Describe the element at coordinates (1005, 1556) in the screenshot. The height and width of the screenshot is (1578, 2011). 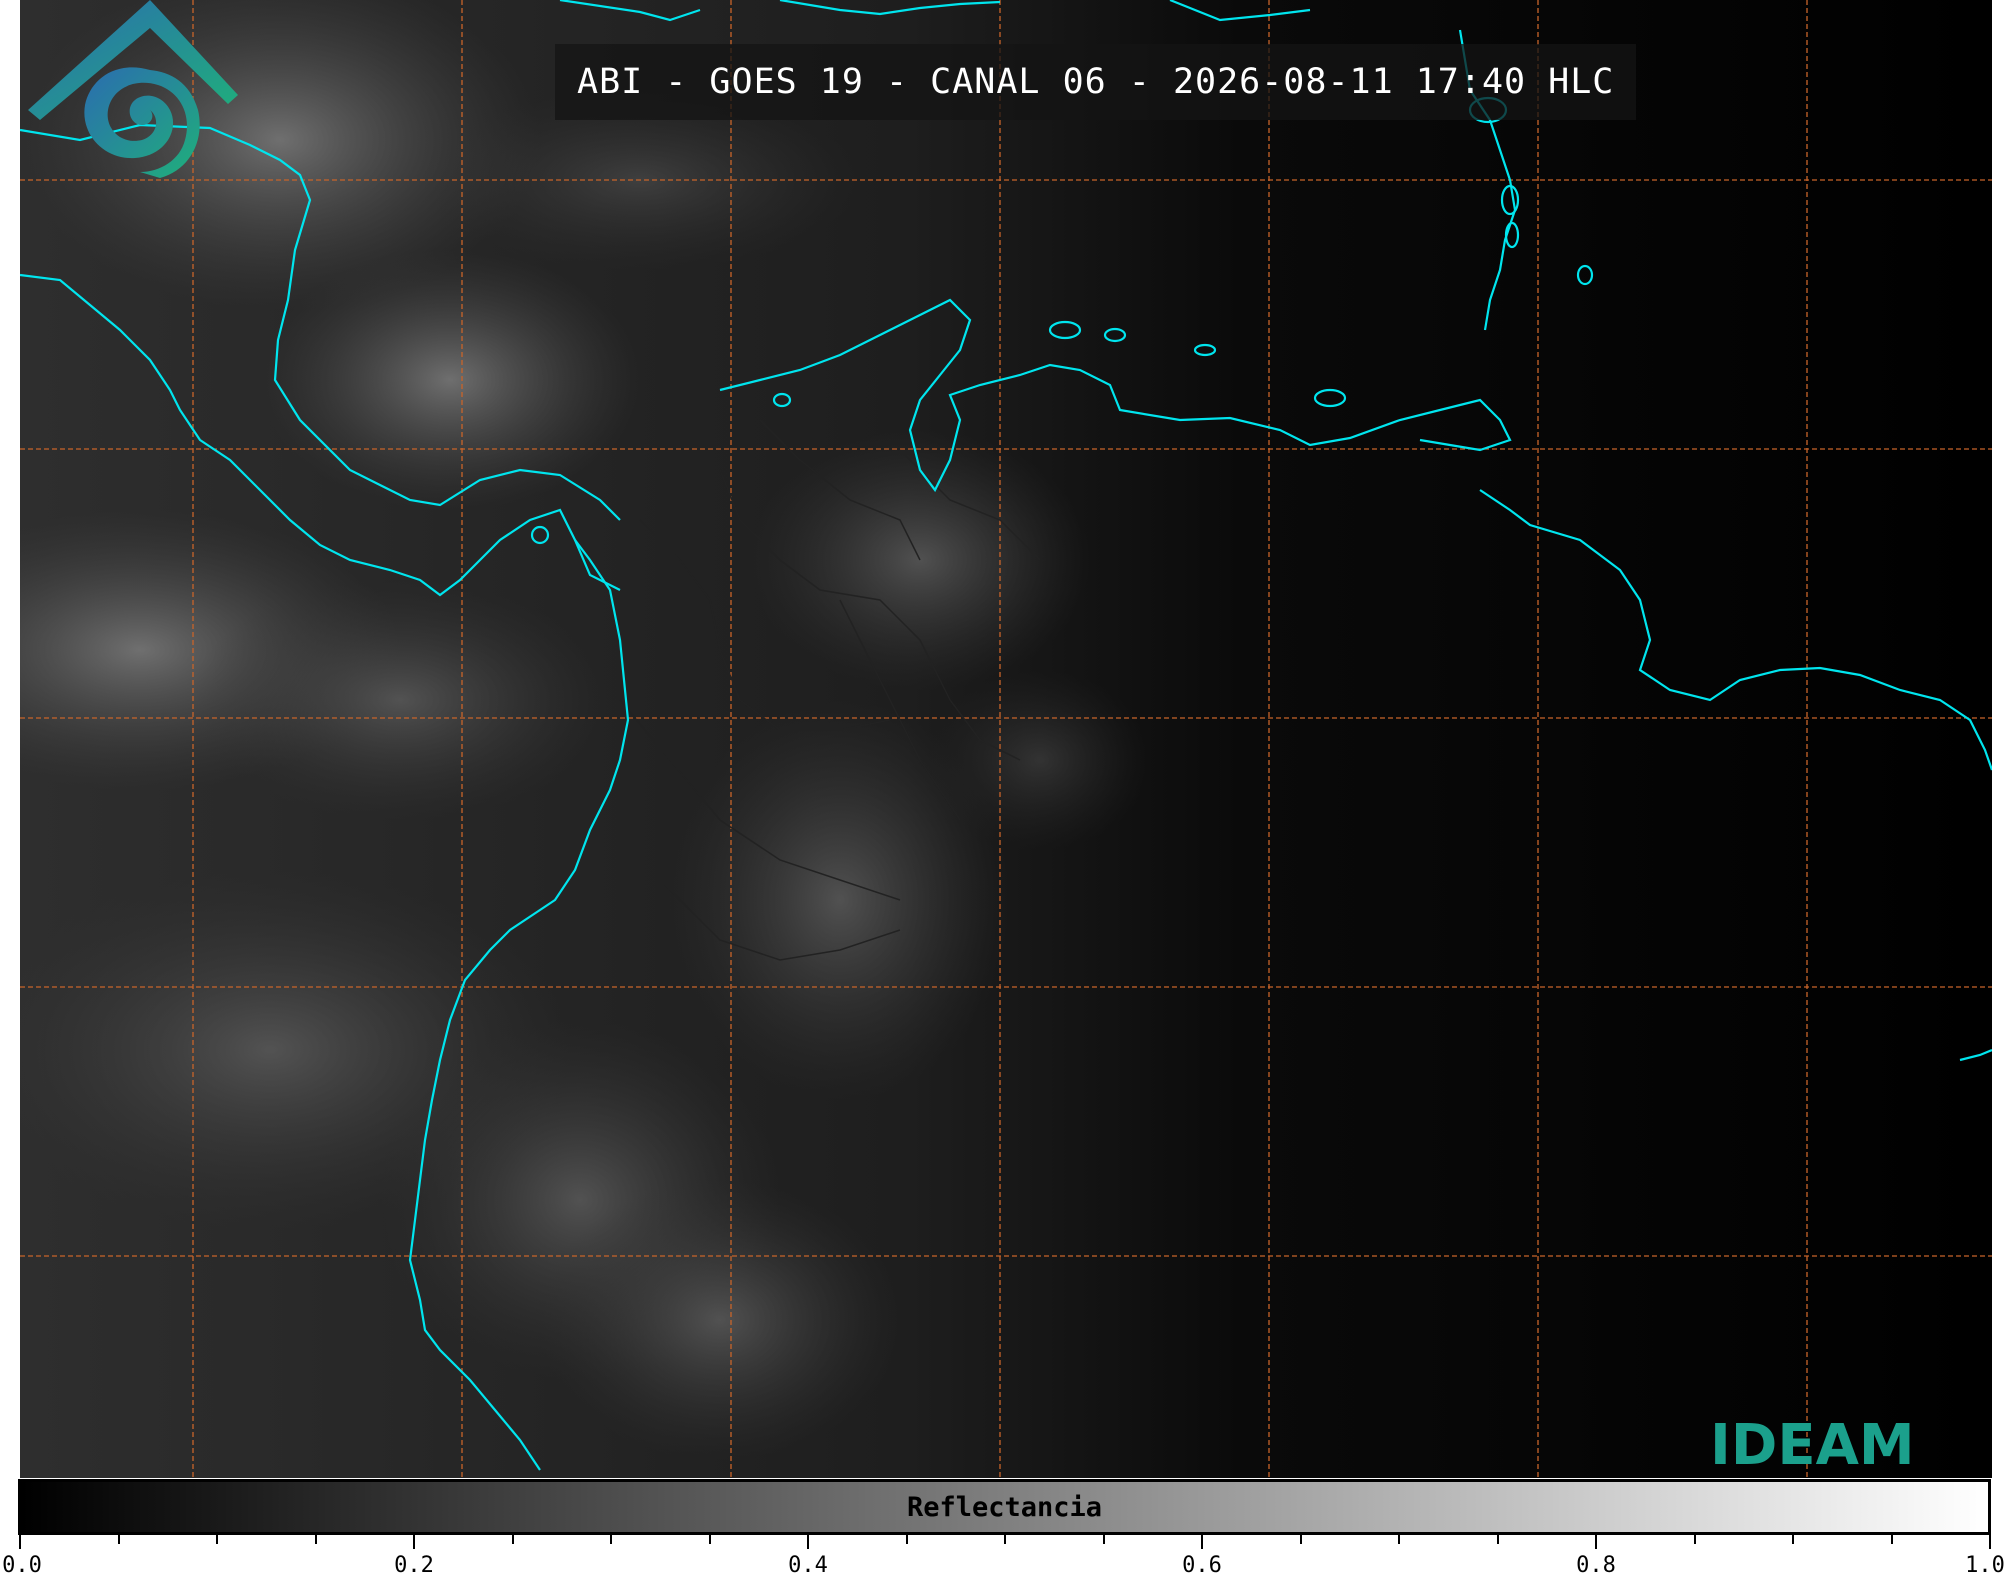
I see `colorbar-ticks: 0.0 0.2 0.4 0.6 0.8 1.0` at that location.